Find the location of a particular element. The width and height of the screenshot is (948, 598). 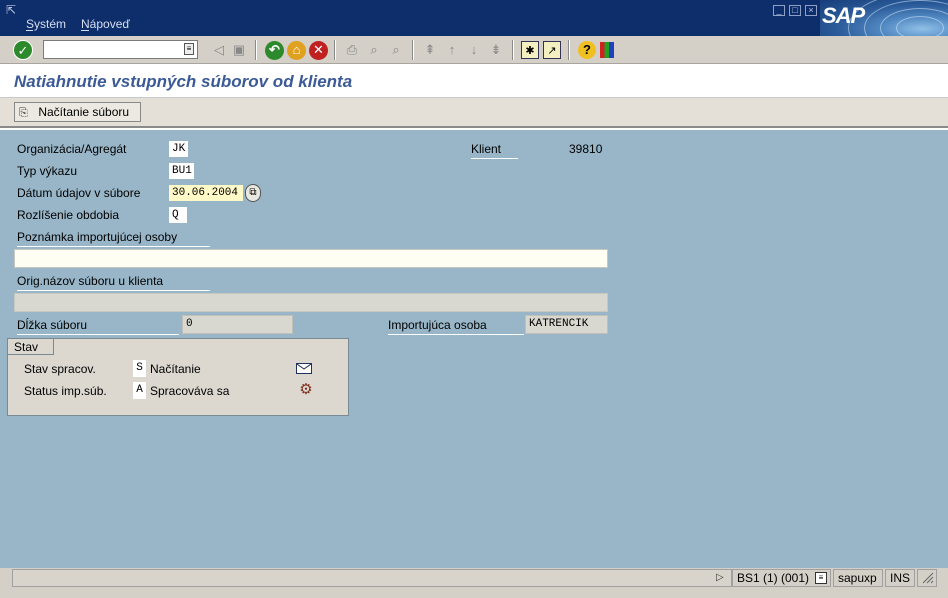

menu-help: Nápoveď is located at coordinates (105, 24).